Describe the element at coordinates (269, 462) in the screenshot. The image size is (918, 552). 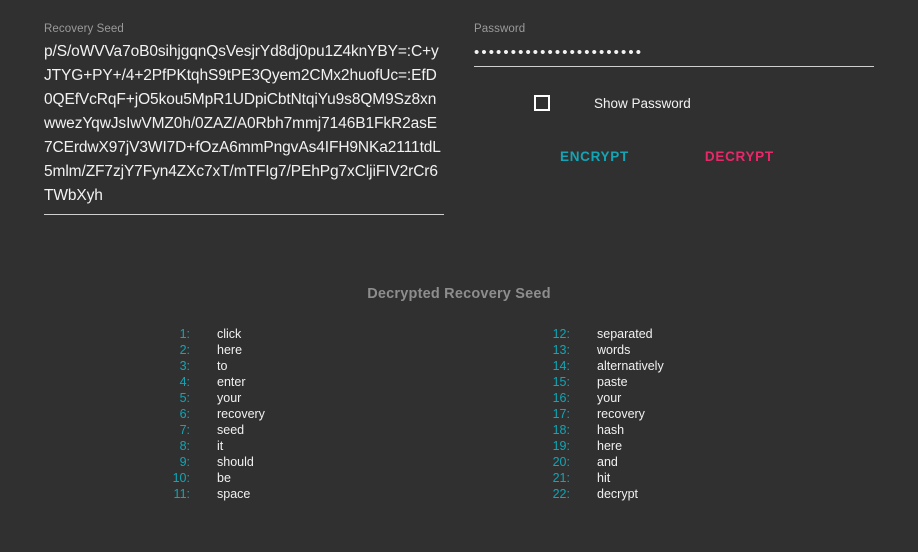
I see `word-list-item: 9: should` at that location.